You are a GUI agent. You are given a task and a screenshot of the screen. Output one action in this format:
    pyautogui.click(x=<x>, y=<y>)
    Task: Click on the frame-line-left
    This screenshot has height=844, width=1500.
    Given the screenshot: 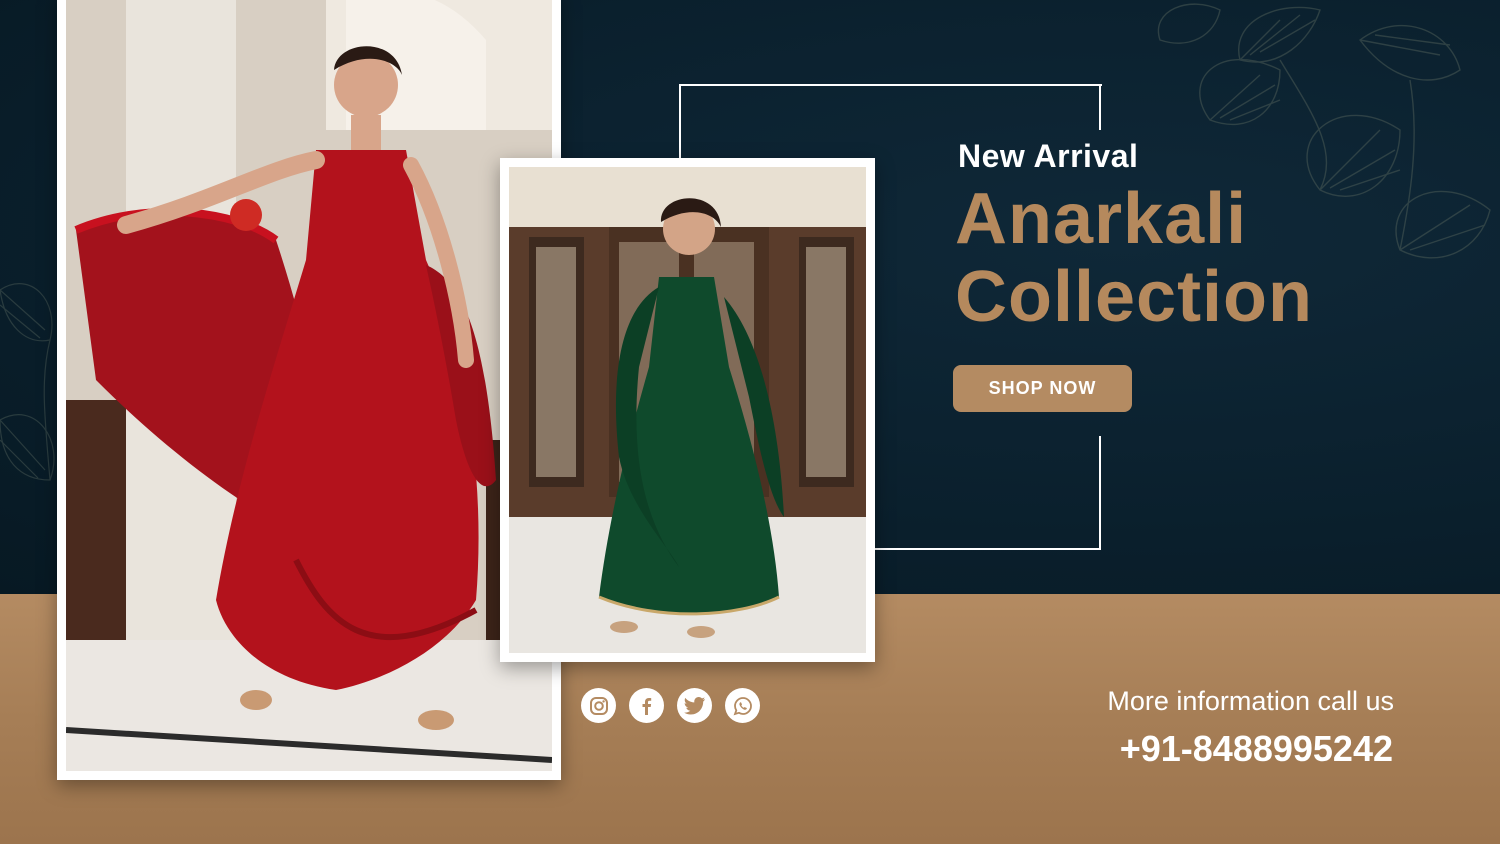 What is the action you would take?
    pyautogui.click(x=680, y=122)
    